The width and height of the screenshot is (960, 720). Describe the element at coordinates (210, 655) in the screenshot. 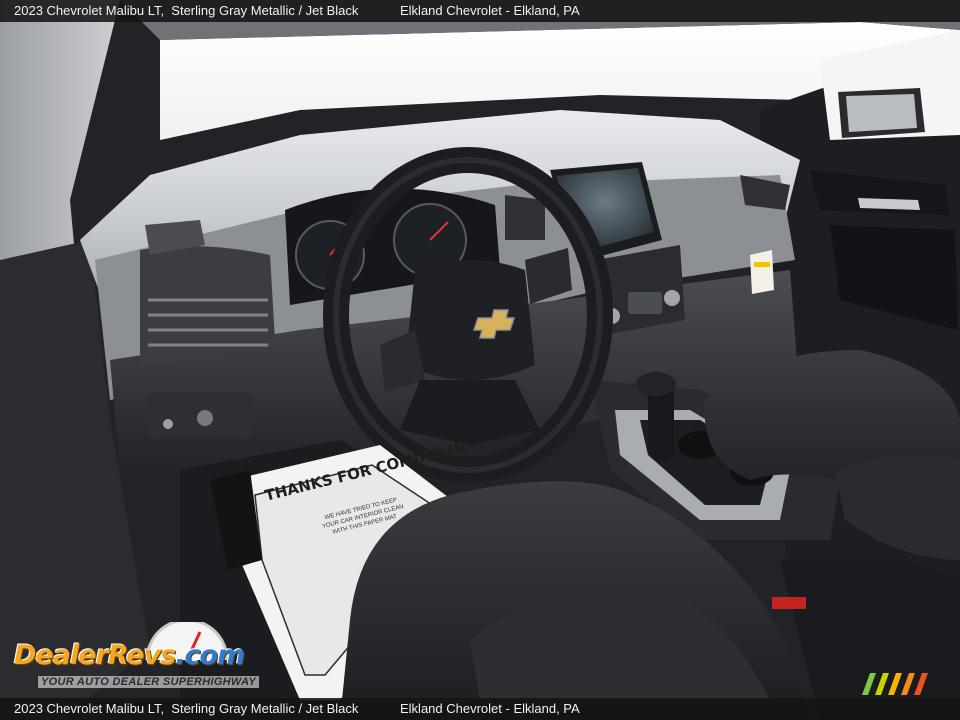

I see `logo-domain-text: .com` at that location.